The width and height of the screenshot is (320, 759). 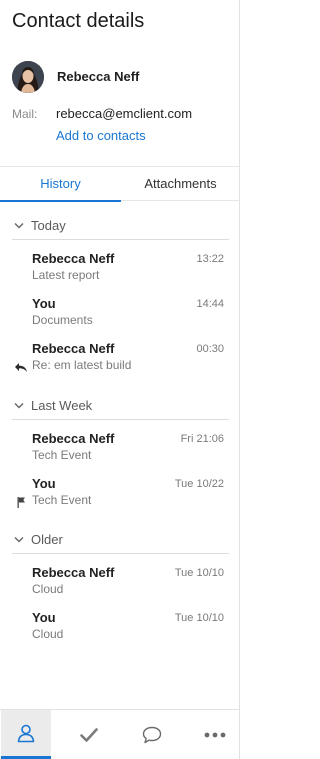 I want to click on group-header-today: Today, so click(x=40, y=225).